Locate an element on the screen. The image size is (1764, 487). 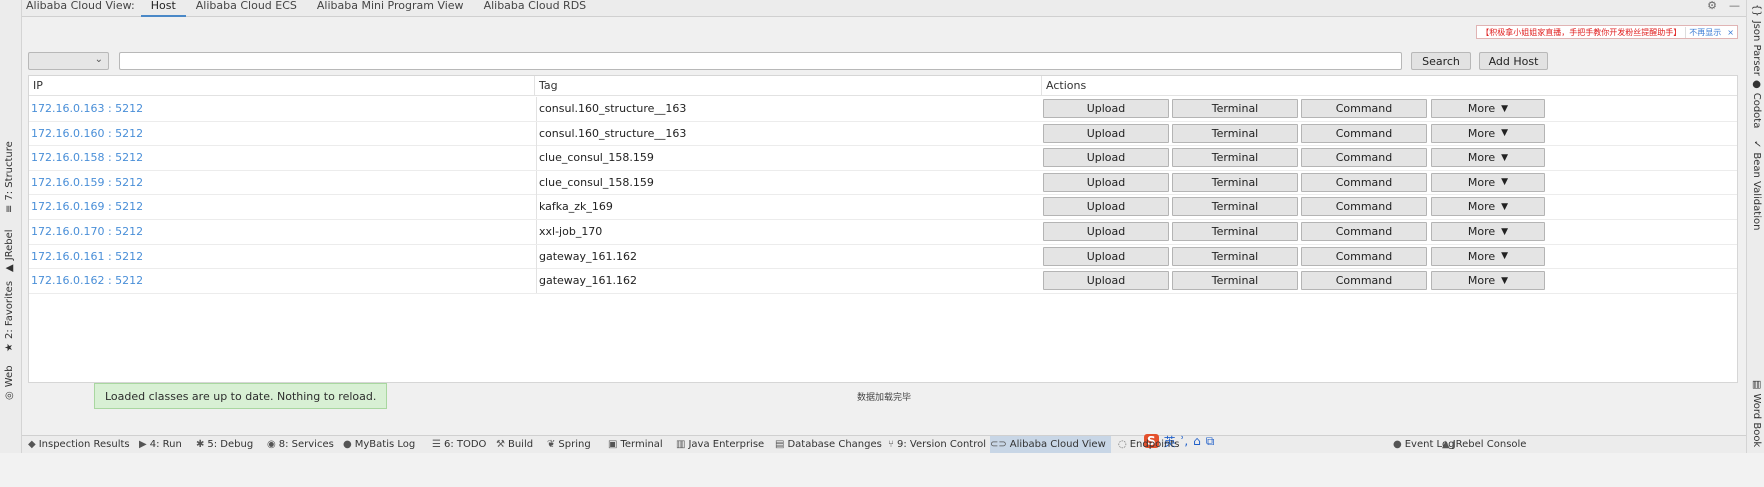
jrebel-side-tab: ▲ JRebel is located at coordinates (9, 250).